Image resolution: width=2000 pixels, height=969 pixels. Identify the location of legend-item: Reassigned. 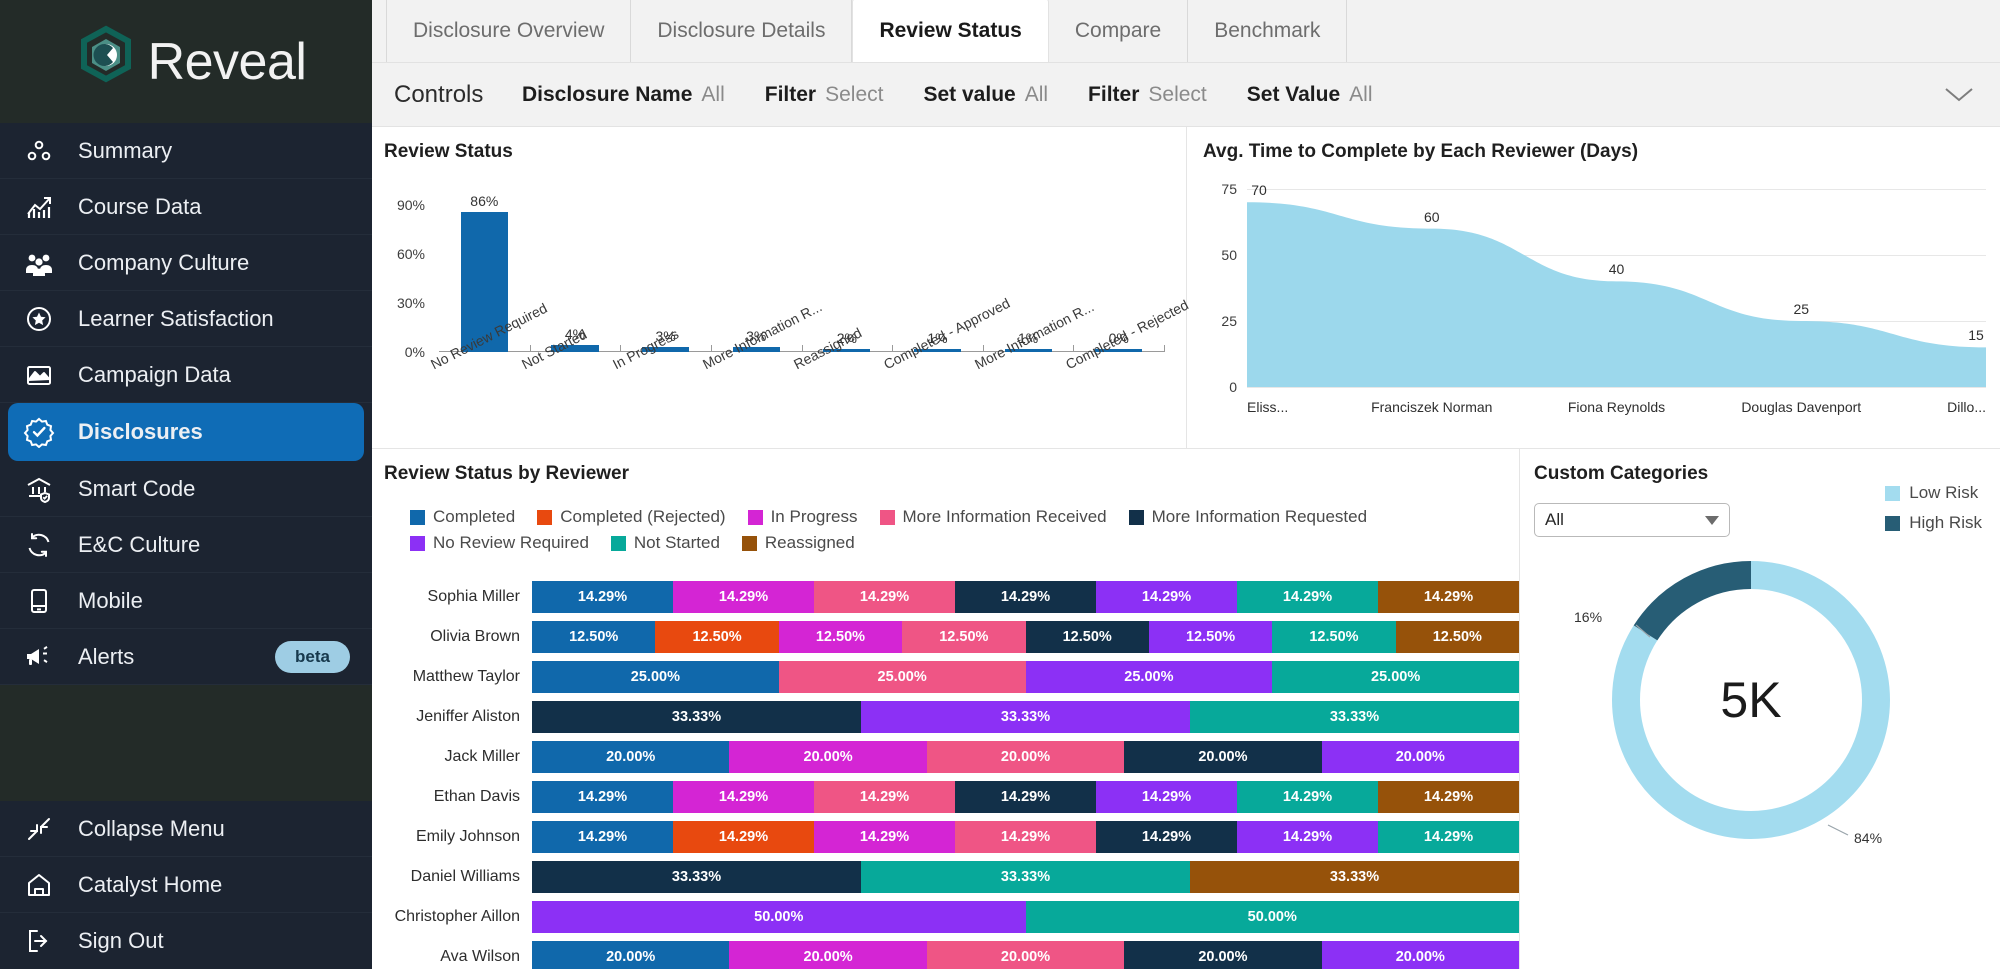
(798, 543).